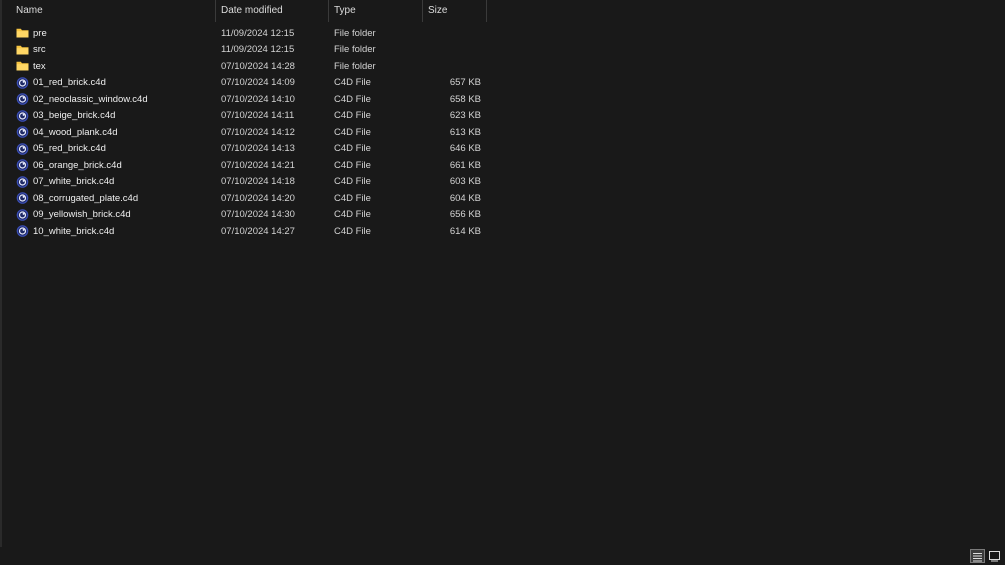 The image size is (1005, 565). I want to click on file-name-label: 05_red_brick.c4d, so click(69, 149).